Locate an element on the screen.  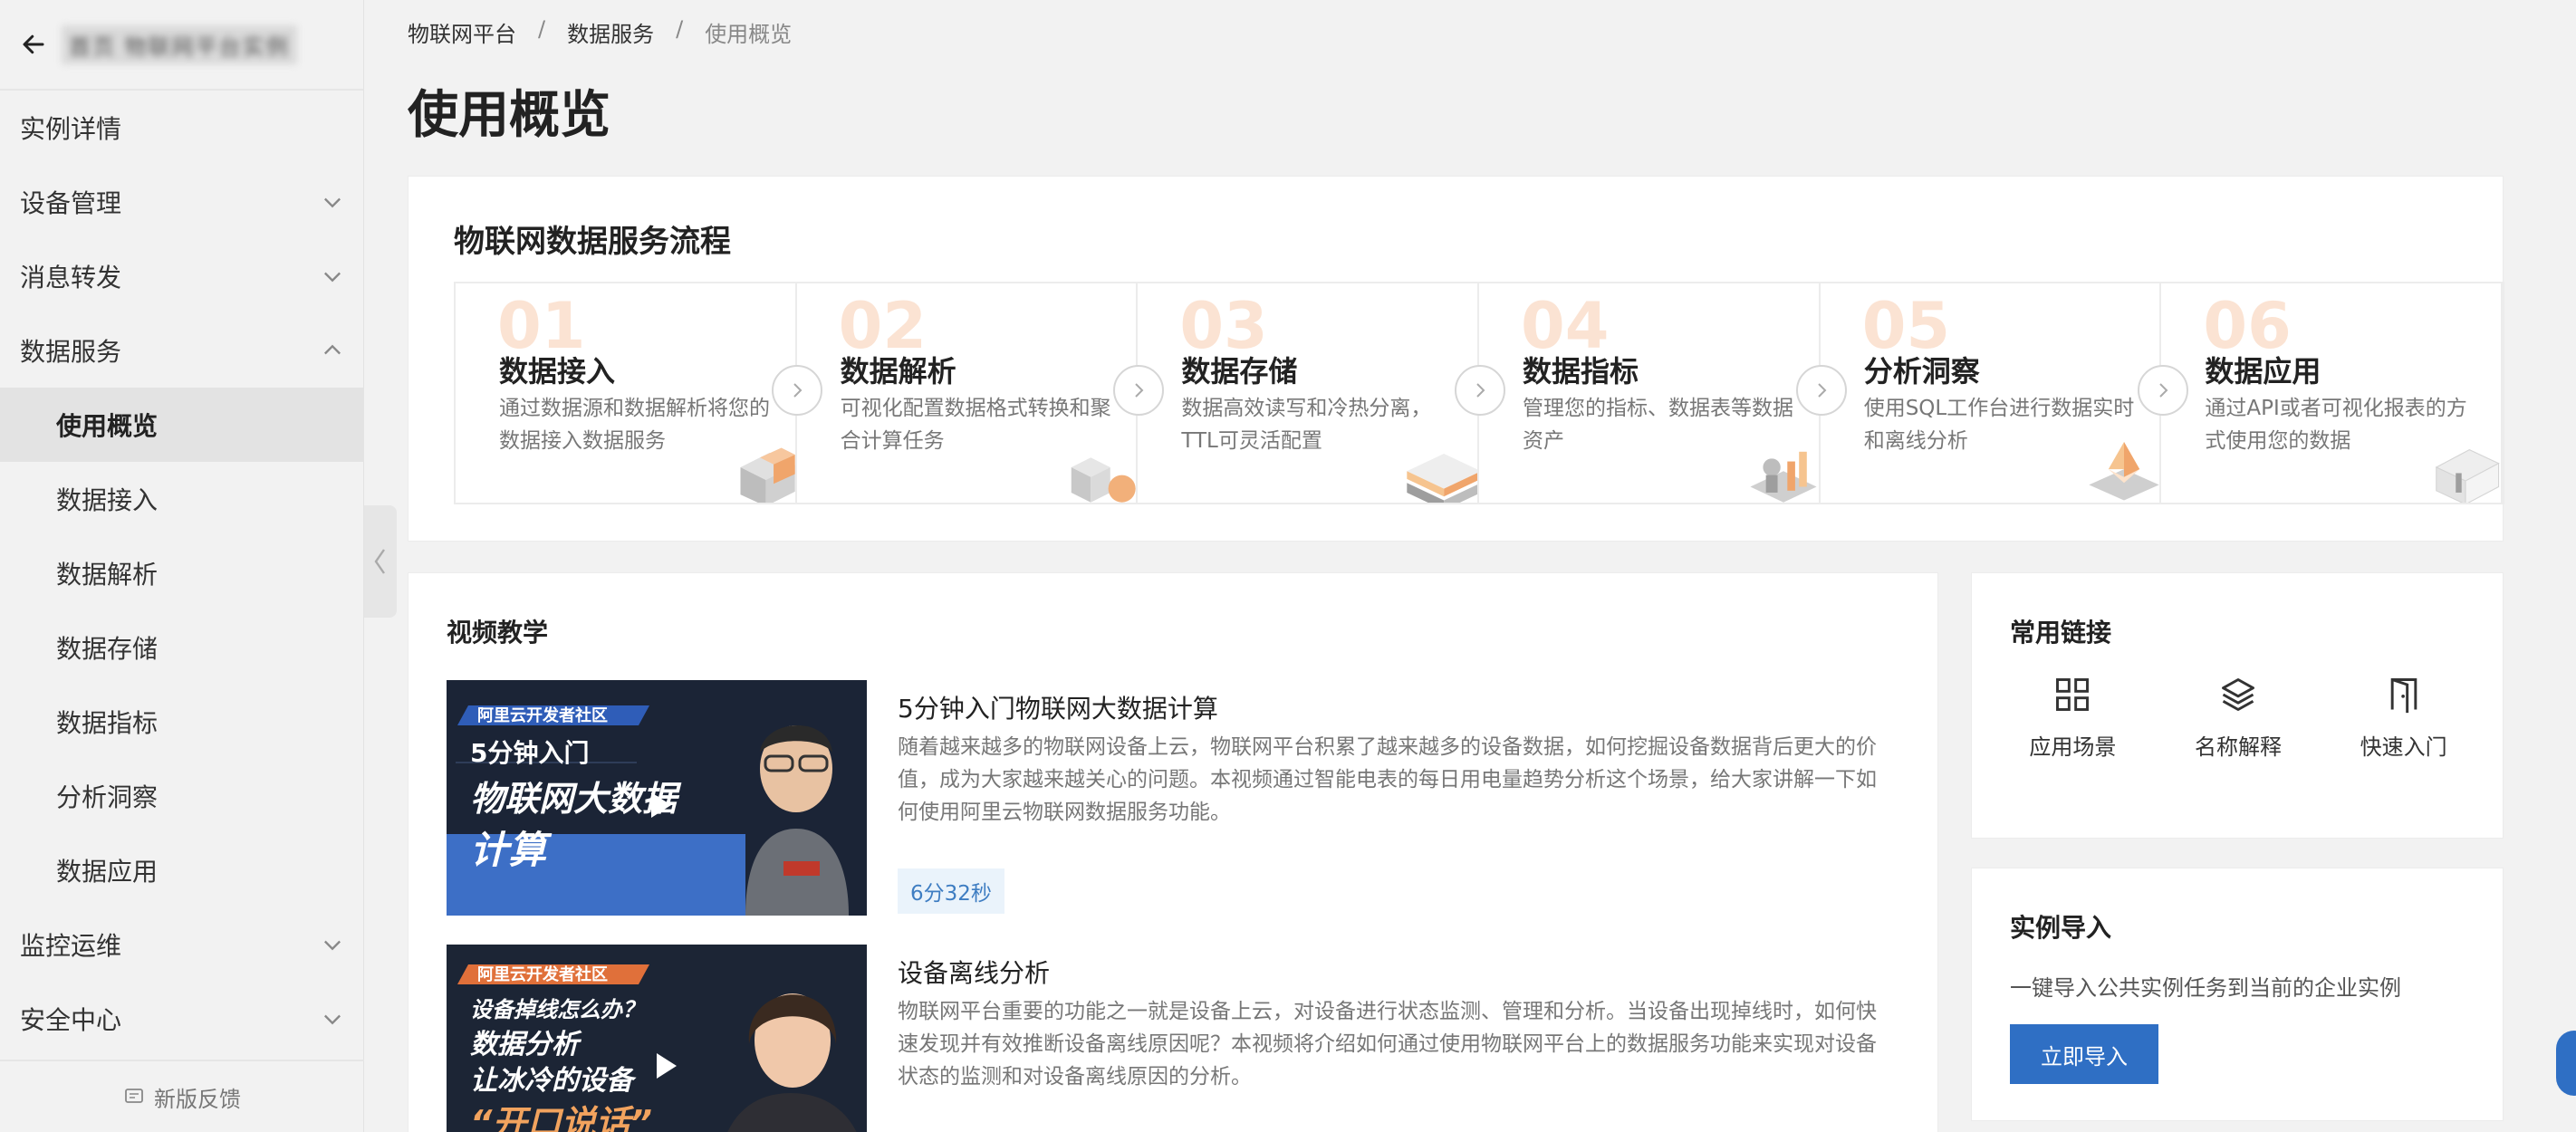
feedback-icon is located at coordinates (134, 1096).